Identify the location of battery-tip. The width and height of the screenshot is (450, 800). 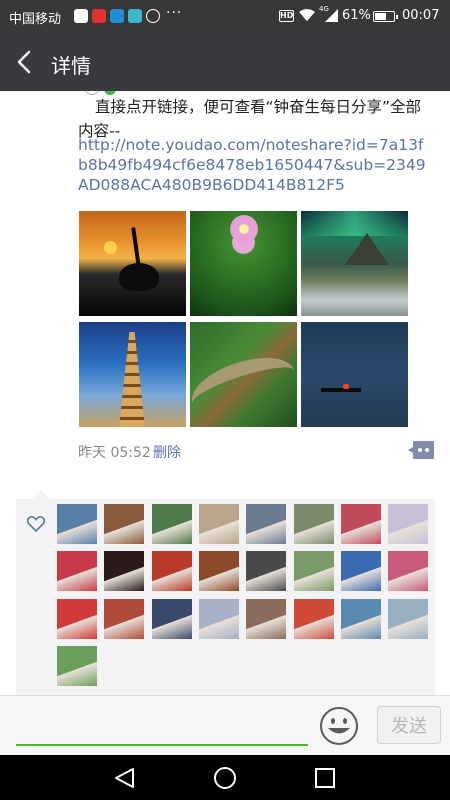
(397, 17).